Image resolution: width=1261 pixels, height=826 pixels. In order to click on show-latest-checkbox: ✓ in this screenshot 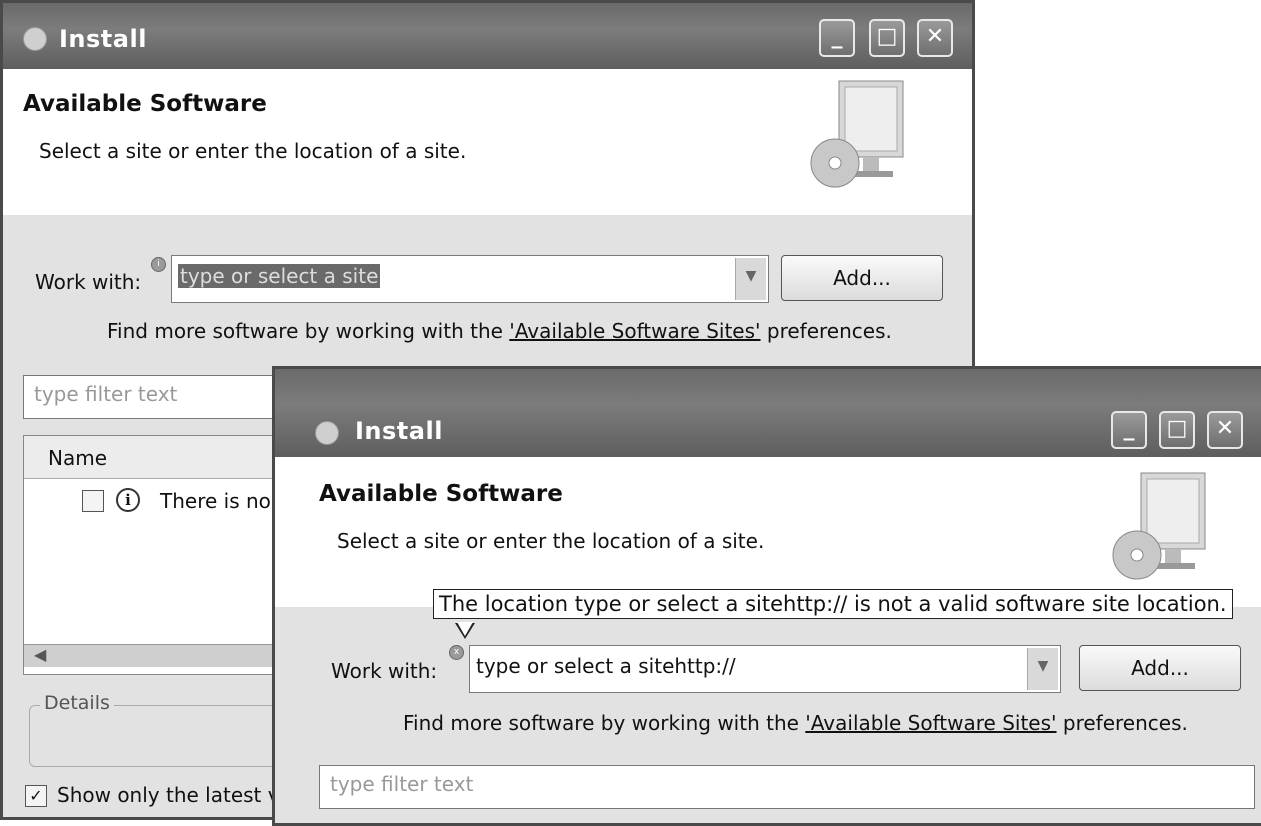, I will do `click(36, 796)`.